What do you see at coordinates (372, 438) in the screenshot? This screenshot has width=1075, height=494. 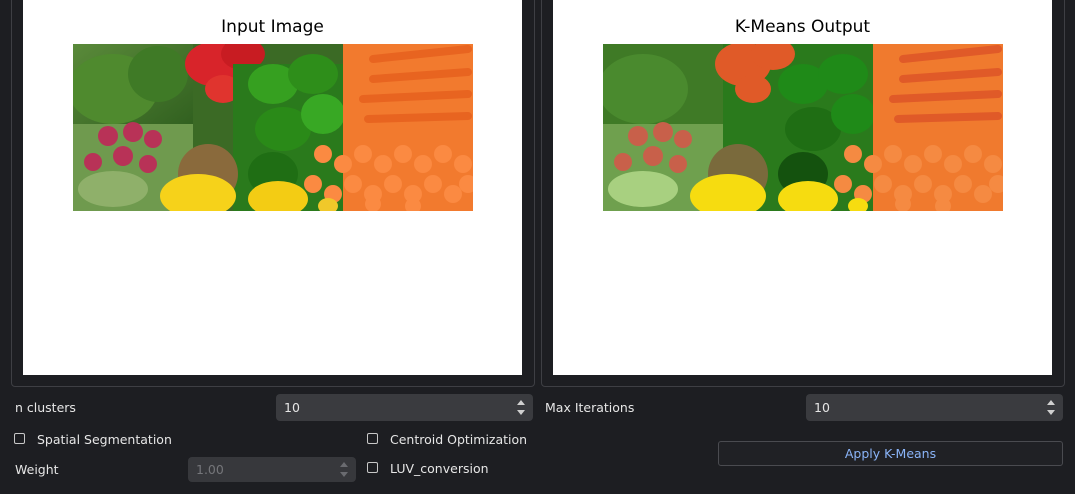 I see `centroid-optimization-checkbox` at bounding box center [372, 438].